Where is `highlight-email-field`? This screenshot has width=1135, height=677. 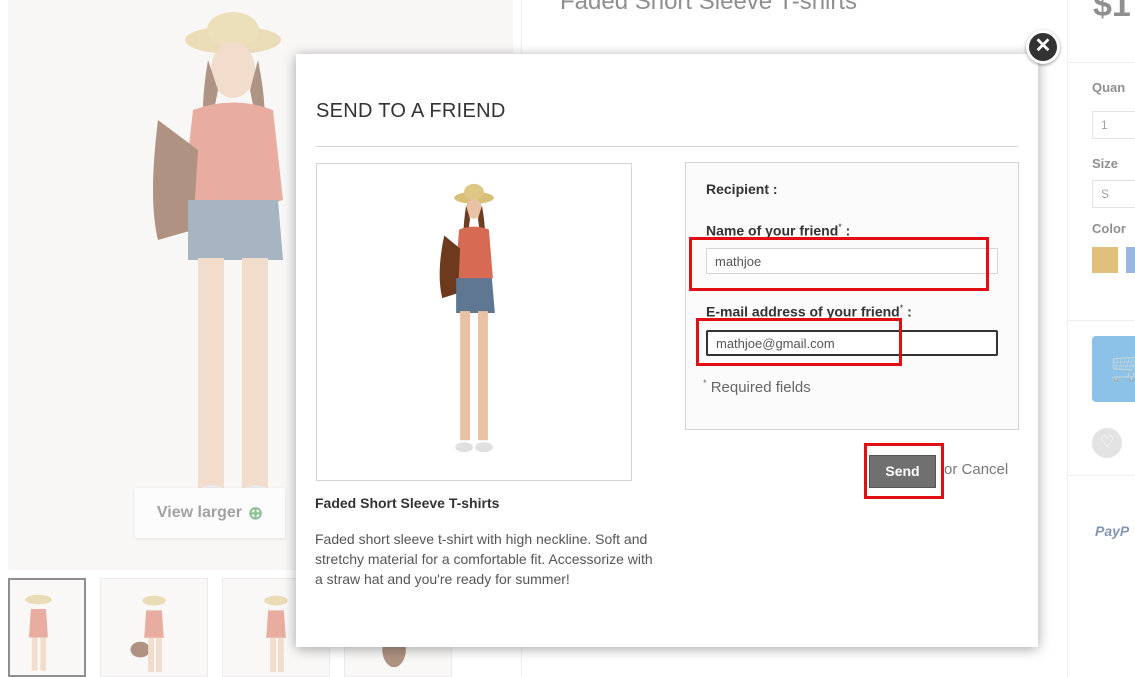
highlight-email-field is located at coordinates (799, 342).